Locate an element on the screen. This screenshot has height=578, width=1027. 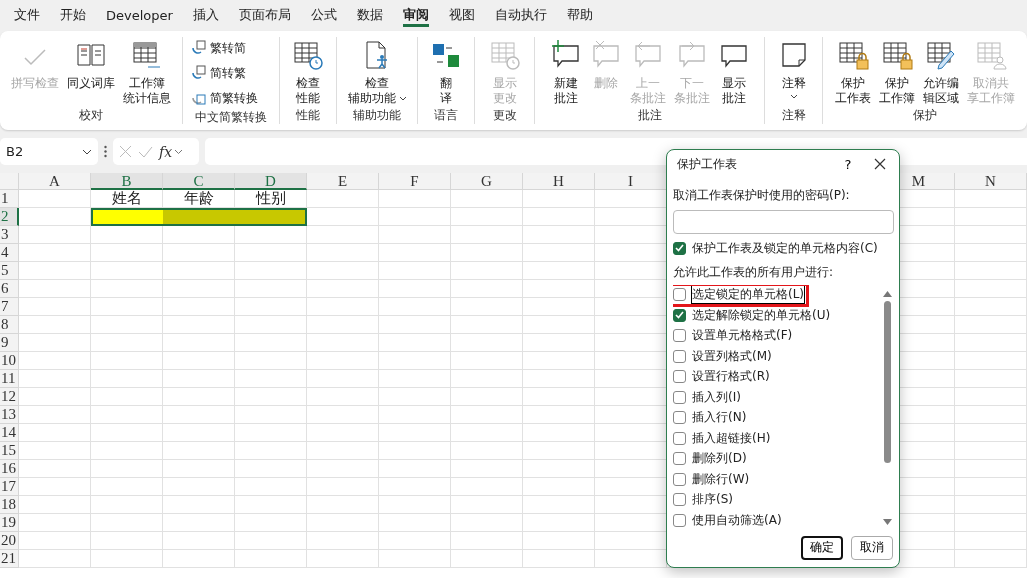
checkbox-label: 选定锁定的单元格(L) is located at coordinates (748, 295).